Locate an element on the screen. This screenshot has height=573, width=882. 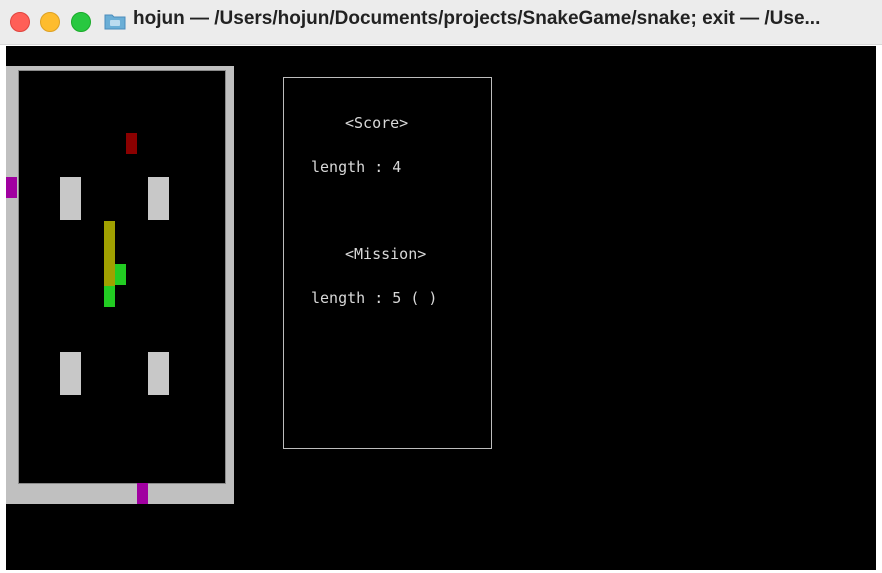
mission-length: length : 5 ( ) is located at coordinates (374, 298).